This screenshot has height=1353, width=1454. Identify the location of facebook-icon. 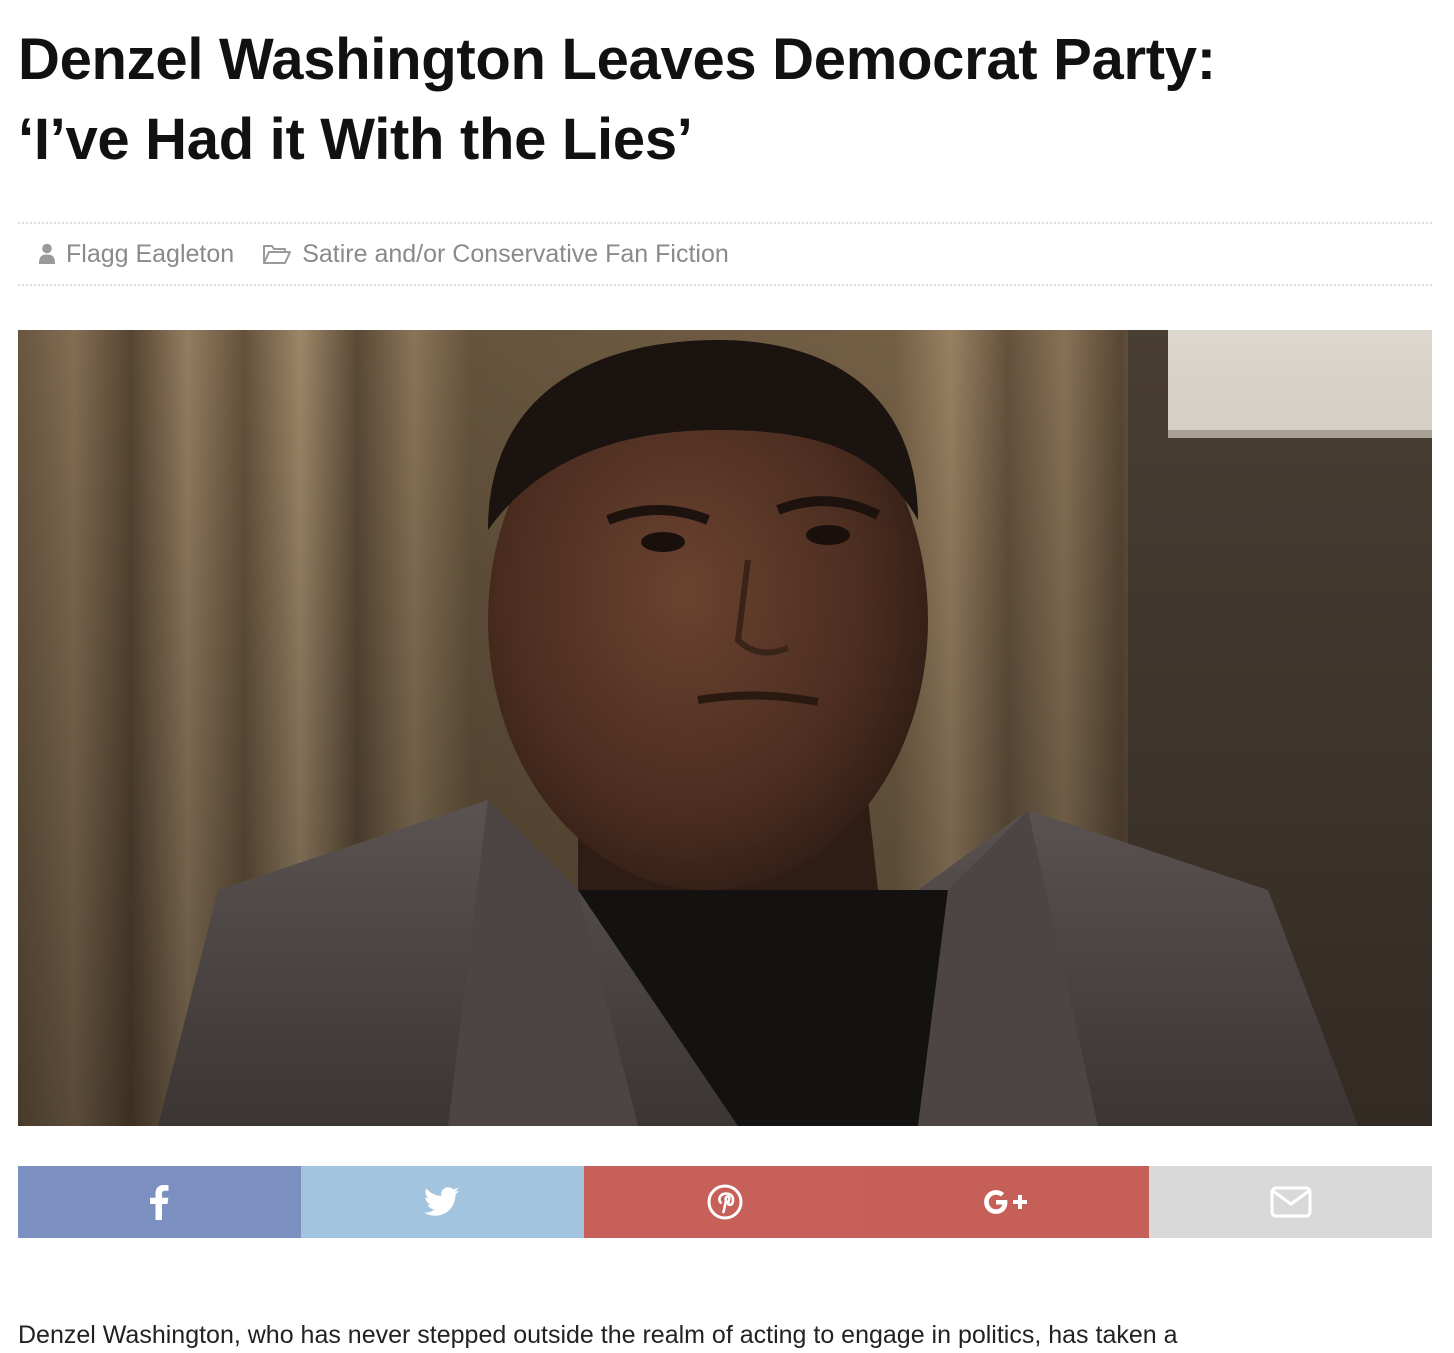
(159, 1202).